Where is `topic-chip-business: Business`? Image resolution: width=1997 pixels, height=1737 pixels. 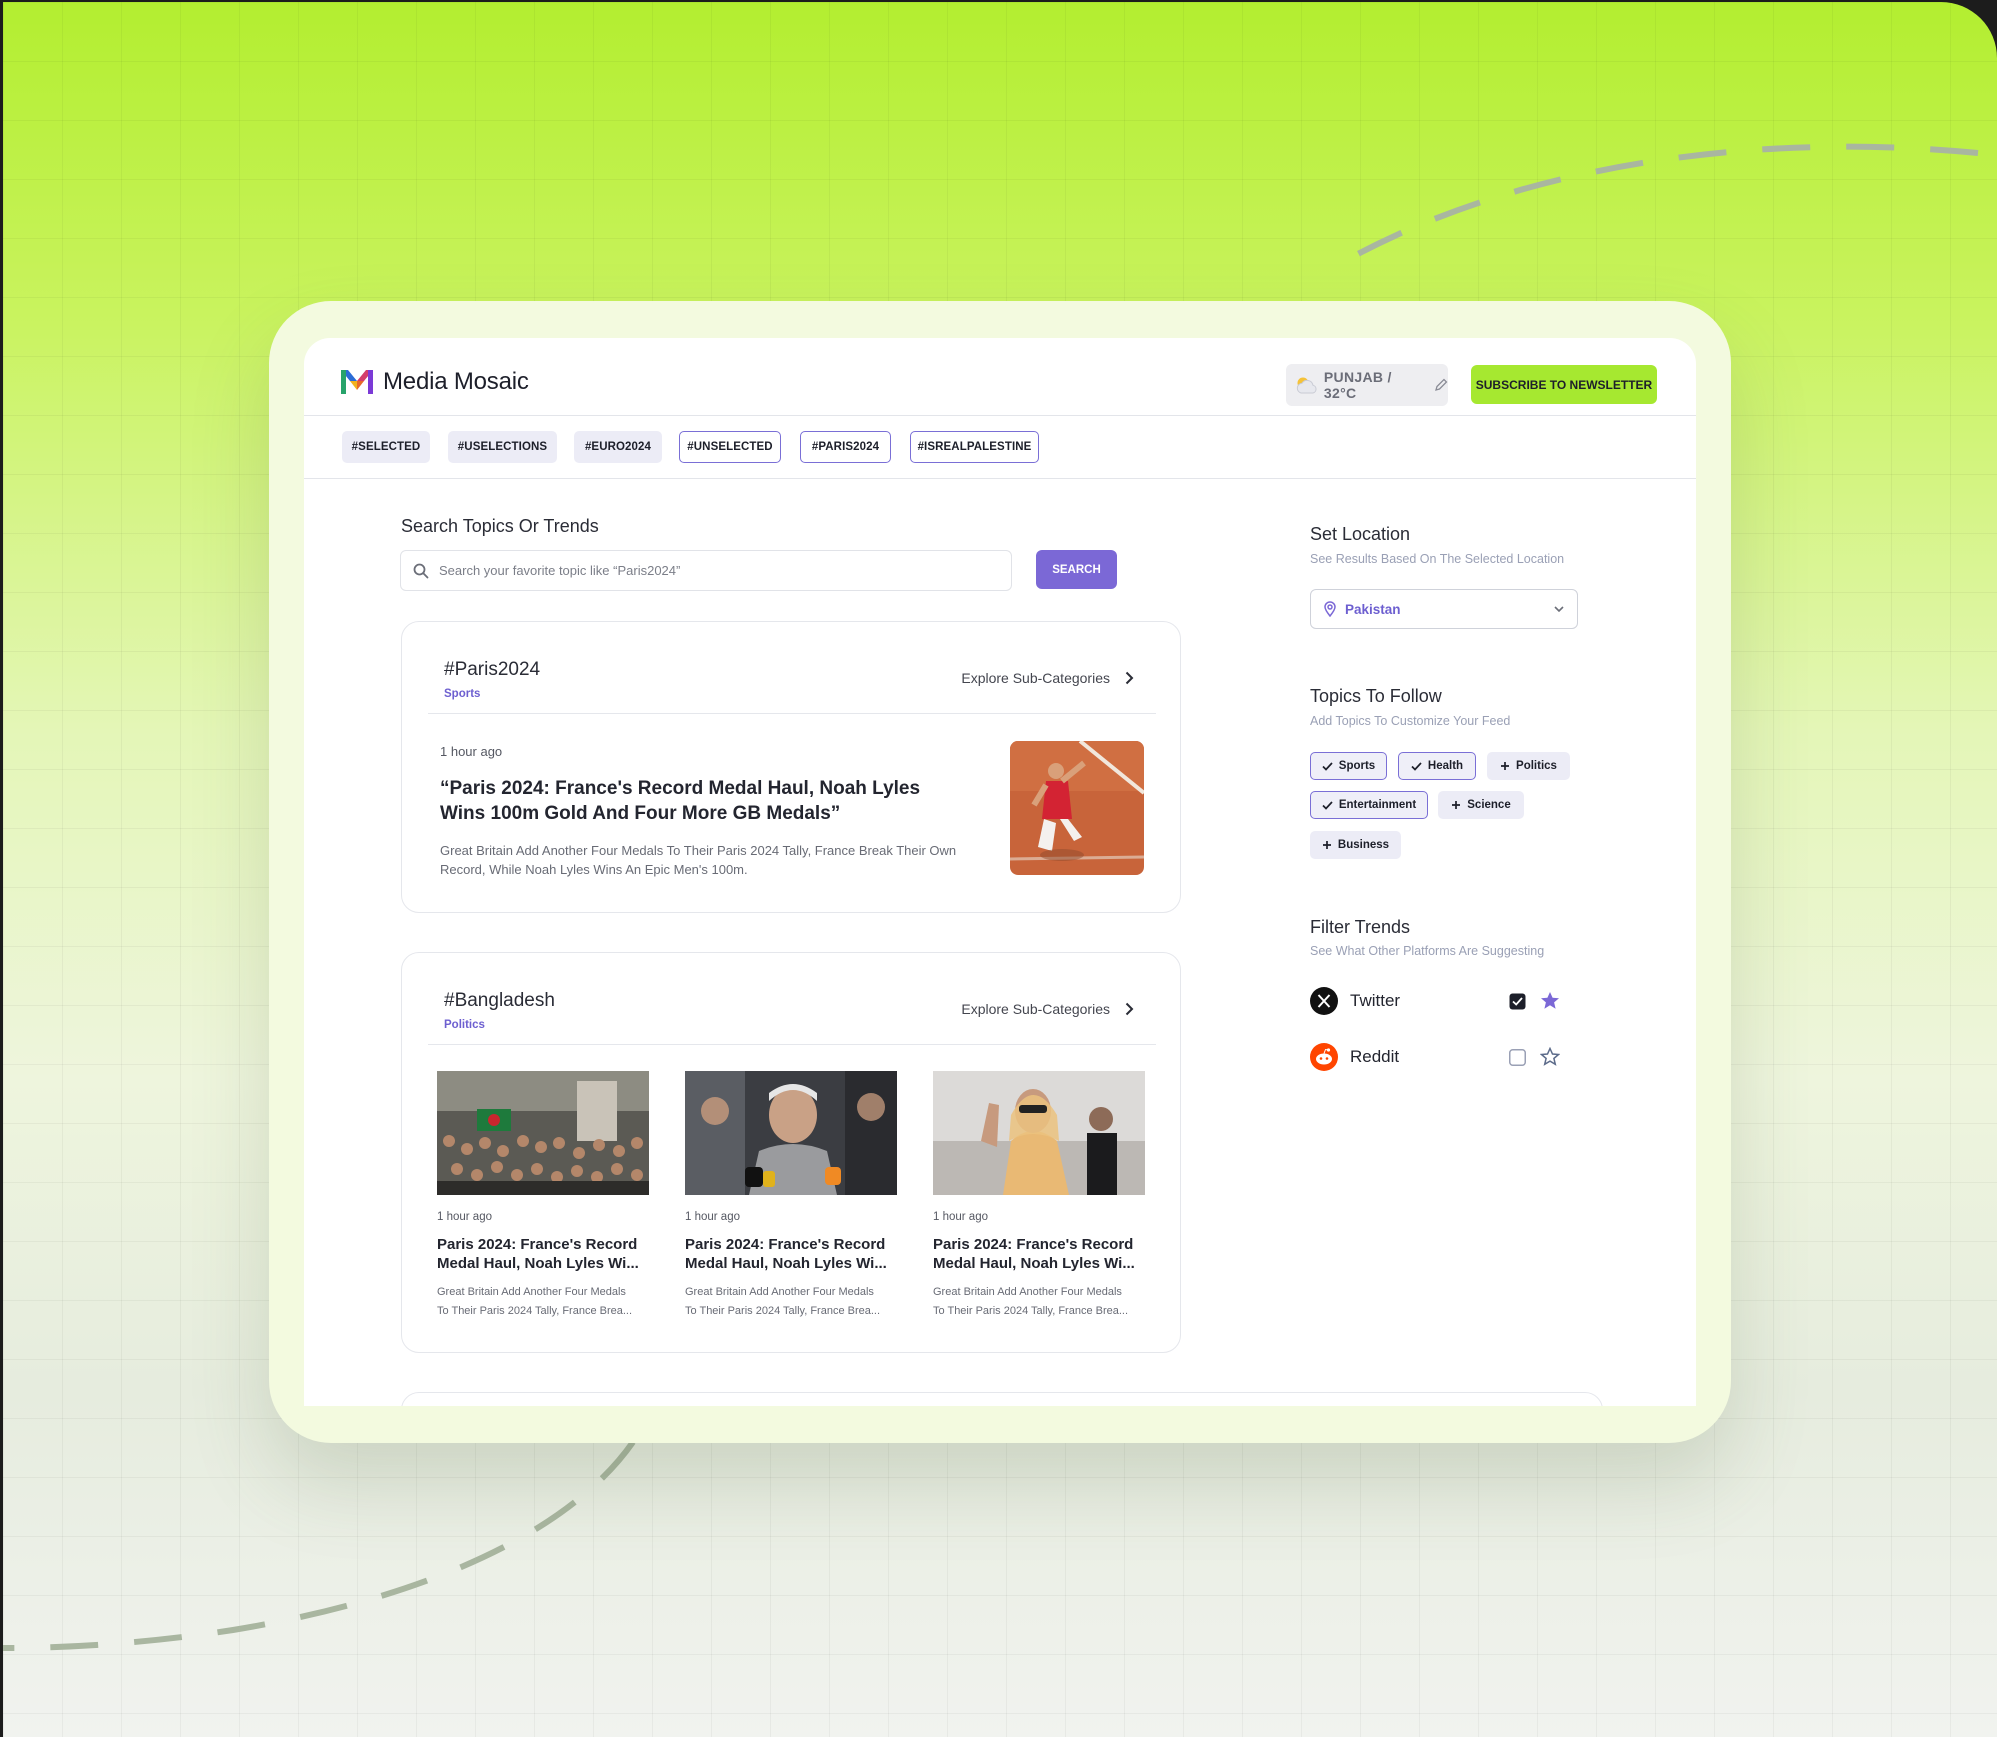 topic-chip-business: Business is located at coordinates (1355, 845).